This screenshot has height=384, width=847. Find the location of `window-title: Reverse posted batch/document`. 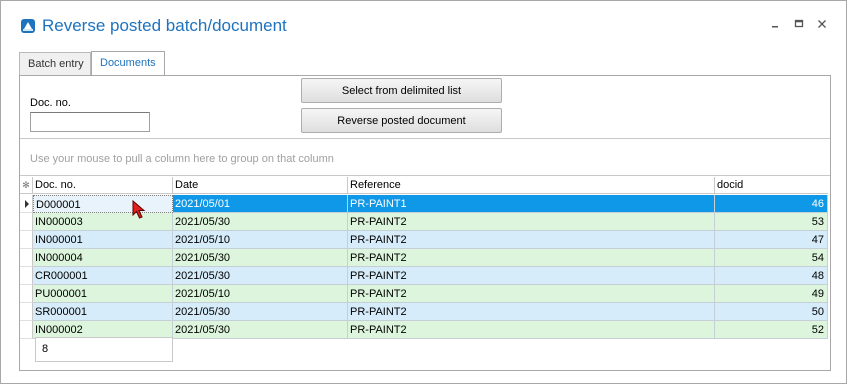

window-title: Reverse posted batch/document is located at coordinates (164, 25).